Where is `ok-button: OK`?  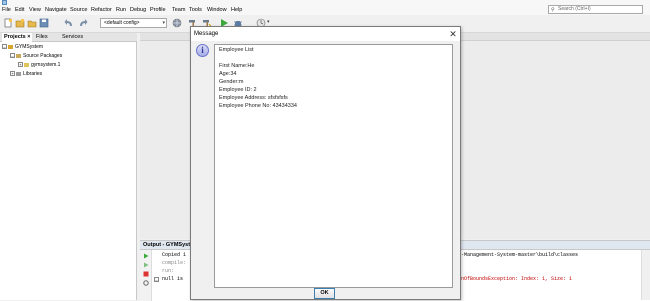 ok-button: OK is located at coordinates (324, 293).